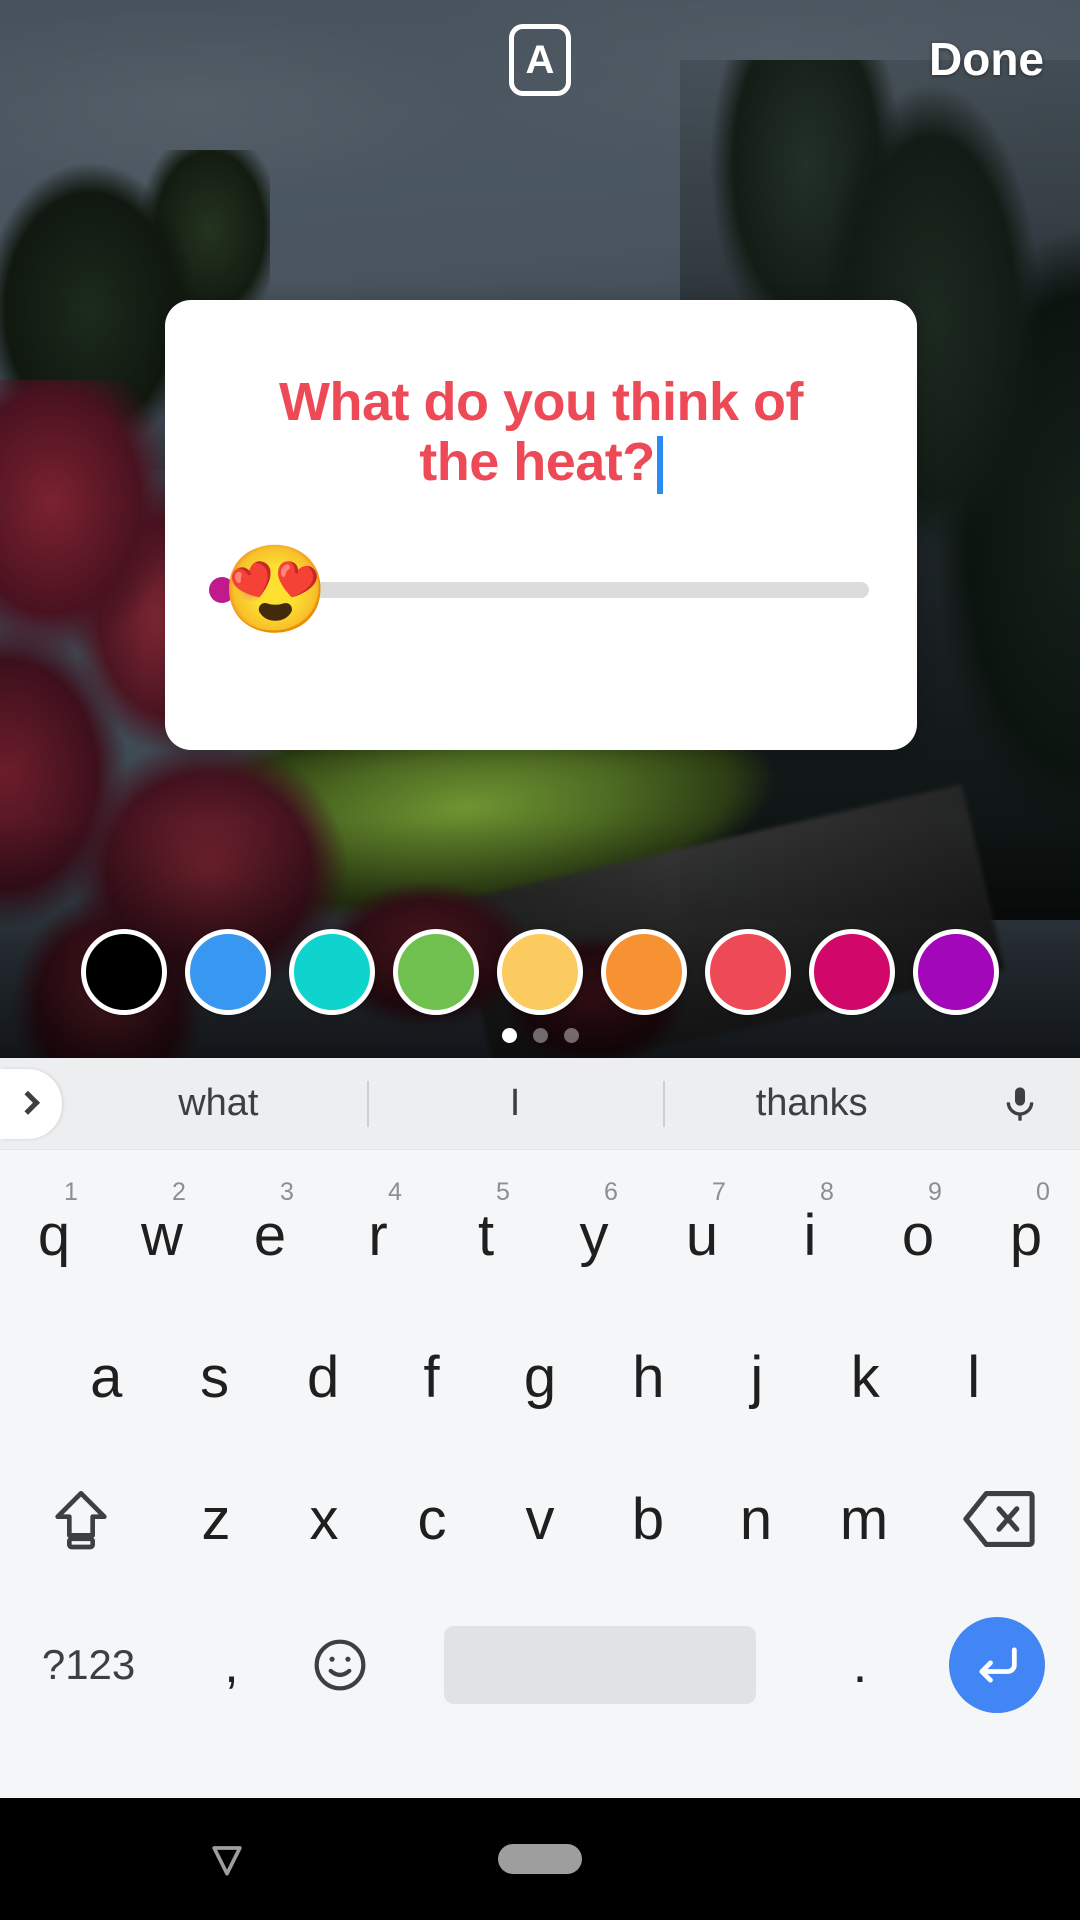 The image size is (1080, 1920). What do you see at coordinates (503, 1192) in the screenshot?
I see `key-number-hint: 5` at bounding box center [503, 1192].